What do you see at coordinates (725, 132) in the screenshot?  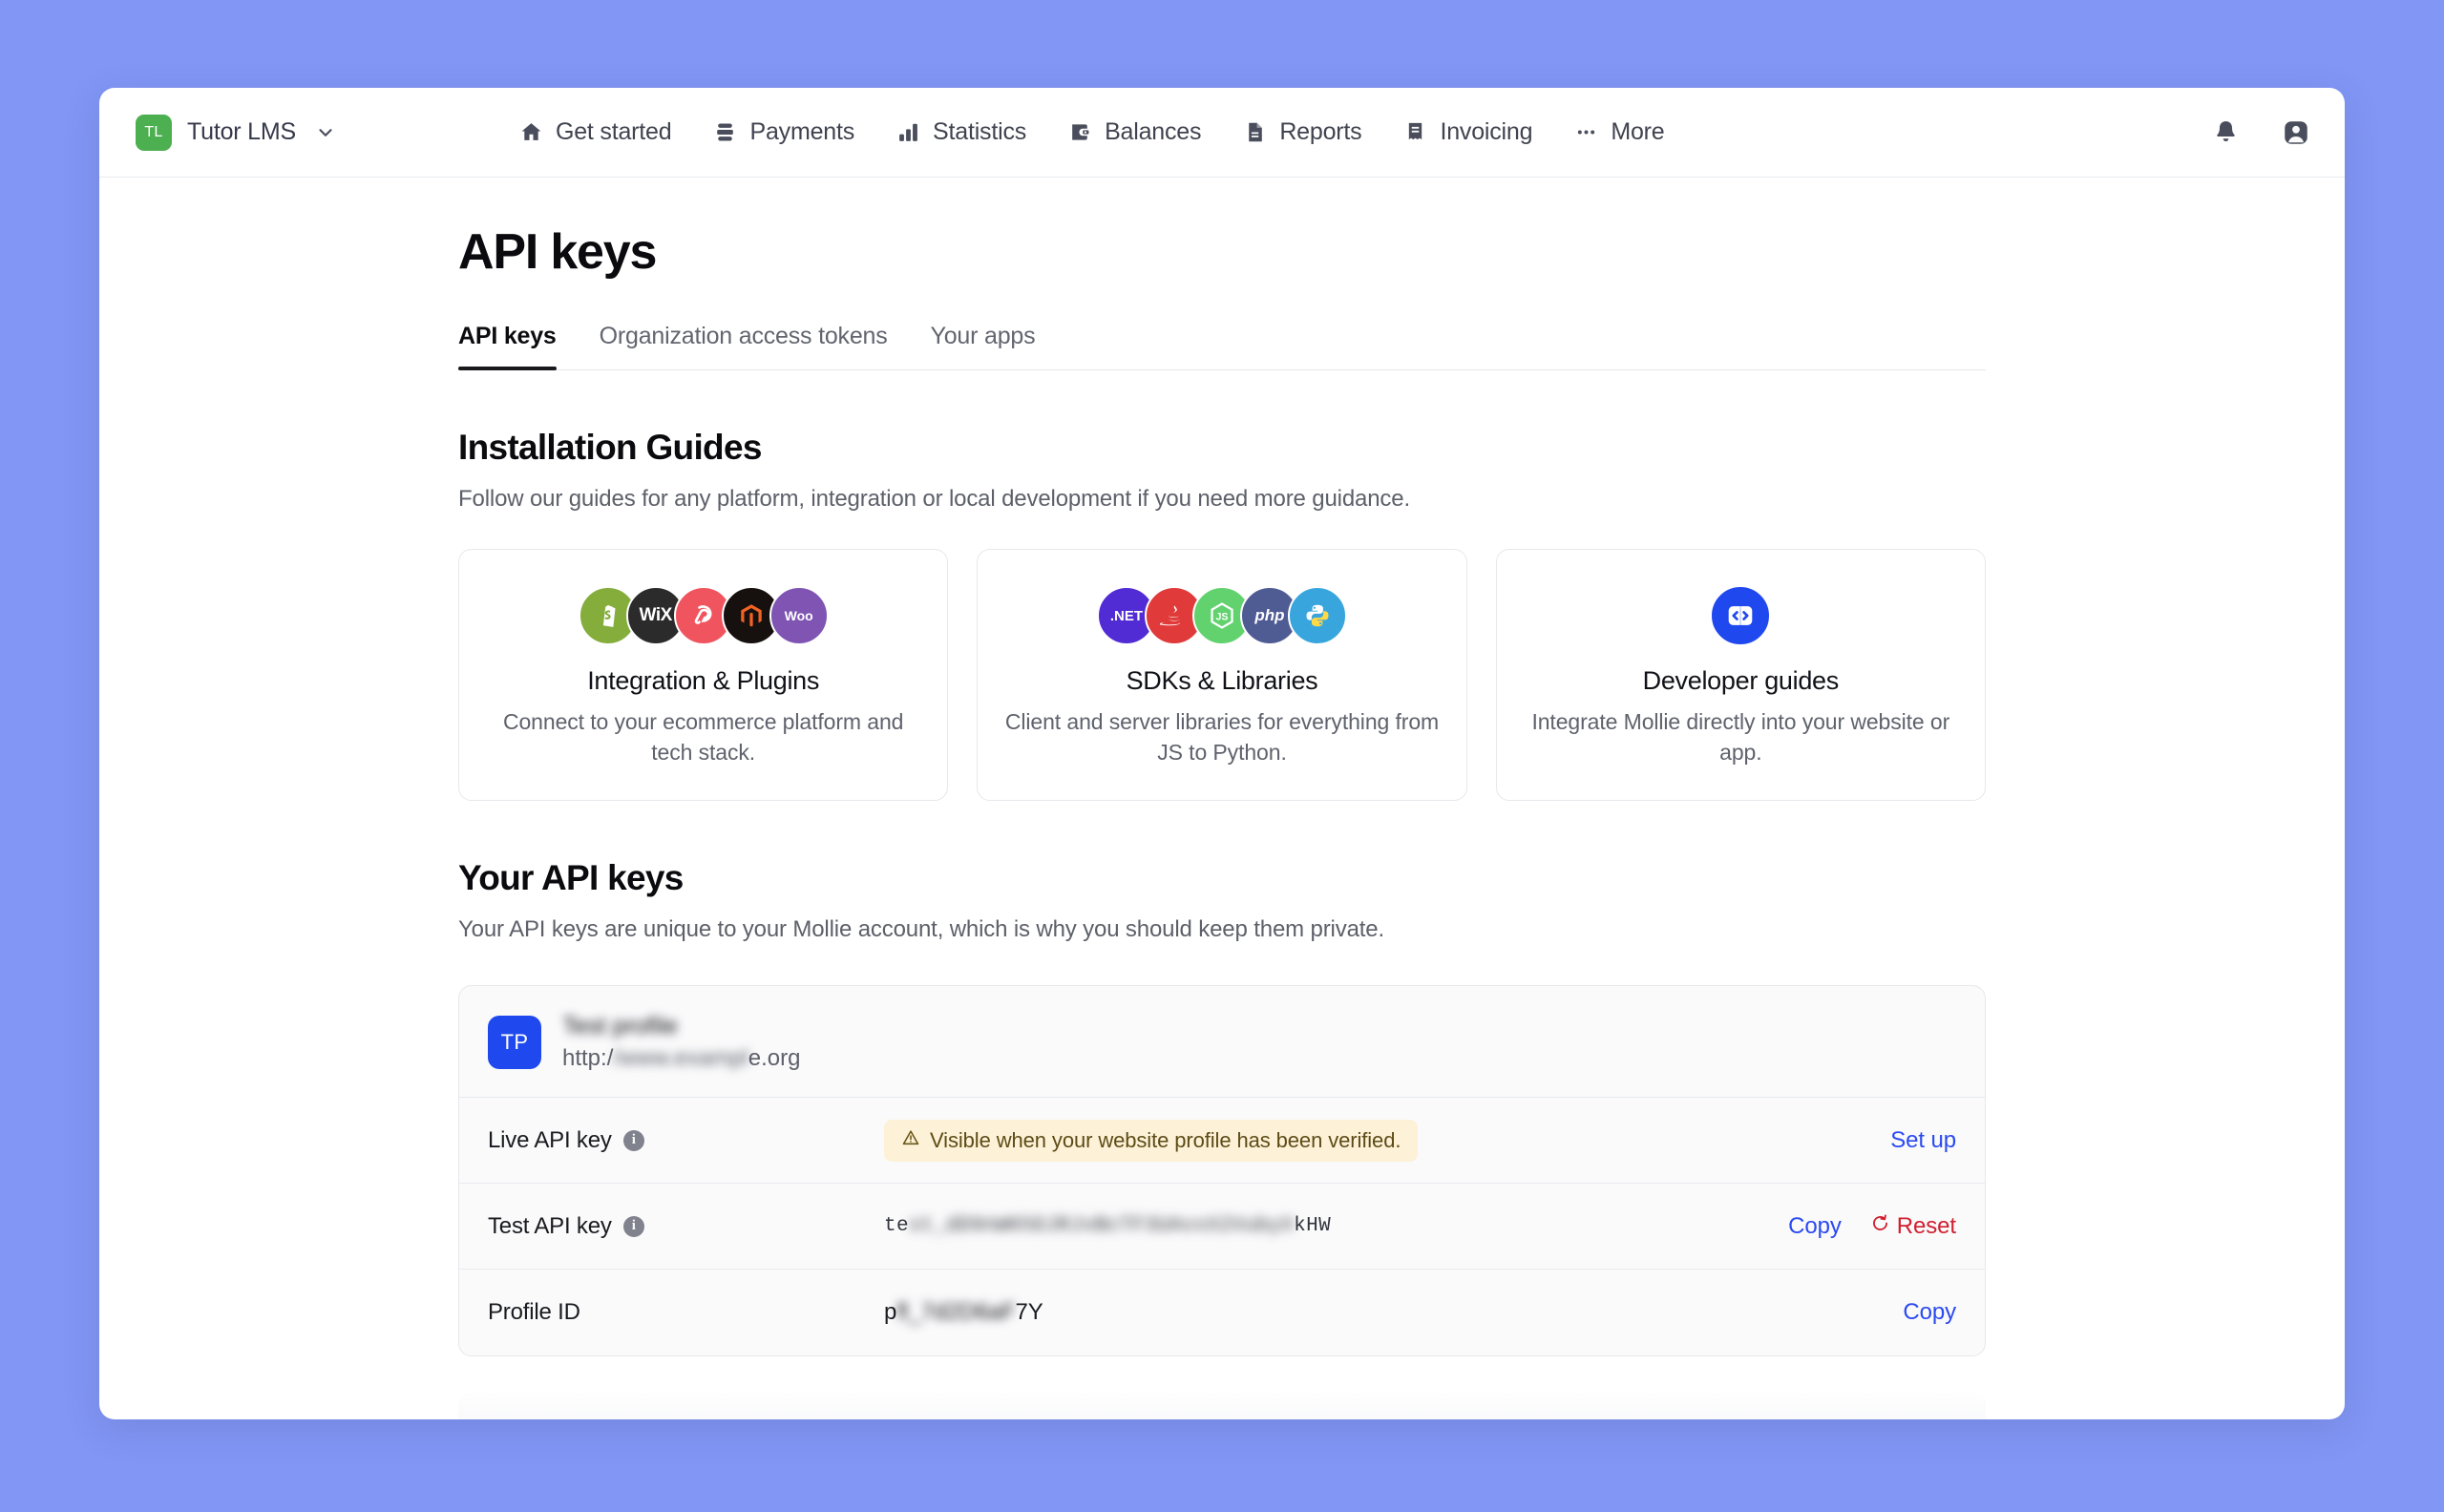 I see `payments-icon` at bounding box center [725, 132].